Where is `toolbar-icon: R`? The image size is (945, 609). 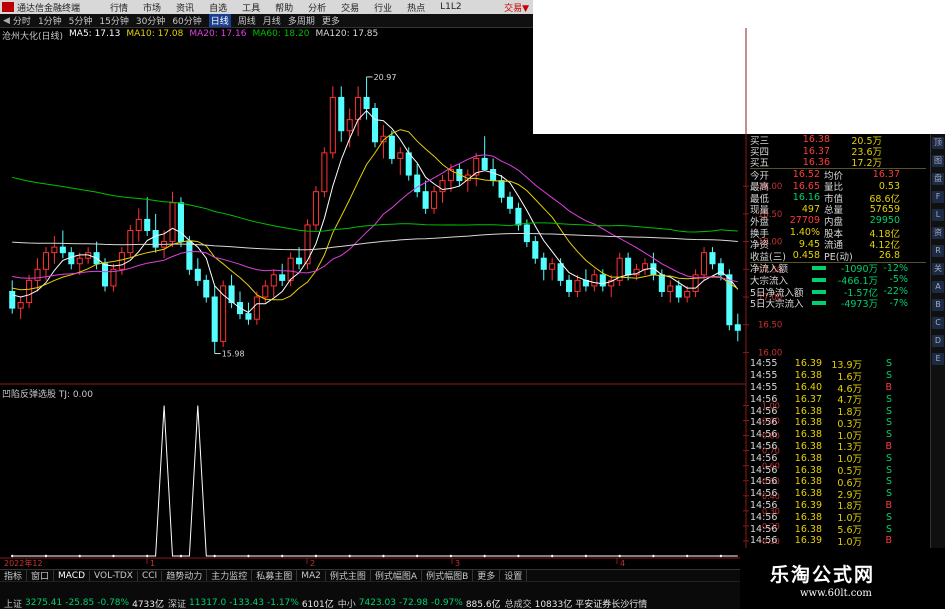
toolbar-icon: R is located at coordinates (938, 251).